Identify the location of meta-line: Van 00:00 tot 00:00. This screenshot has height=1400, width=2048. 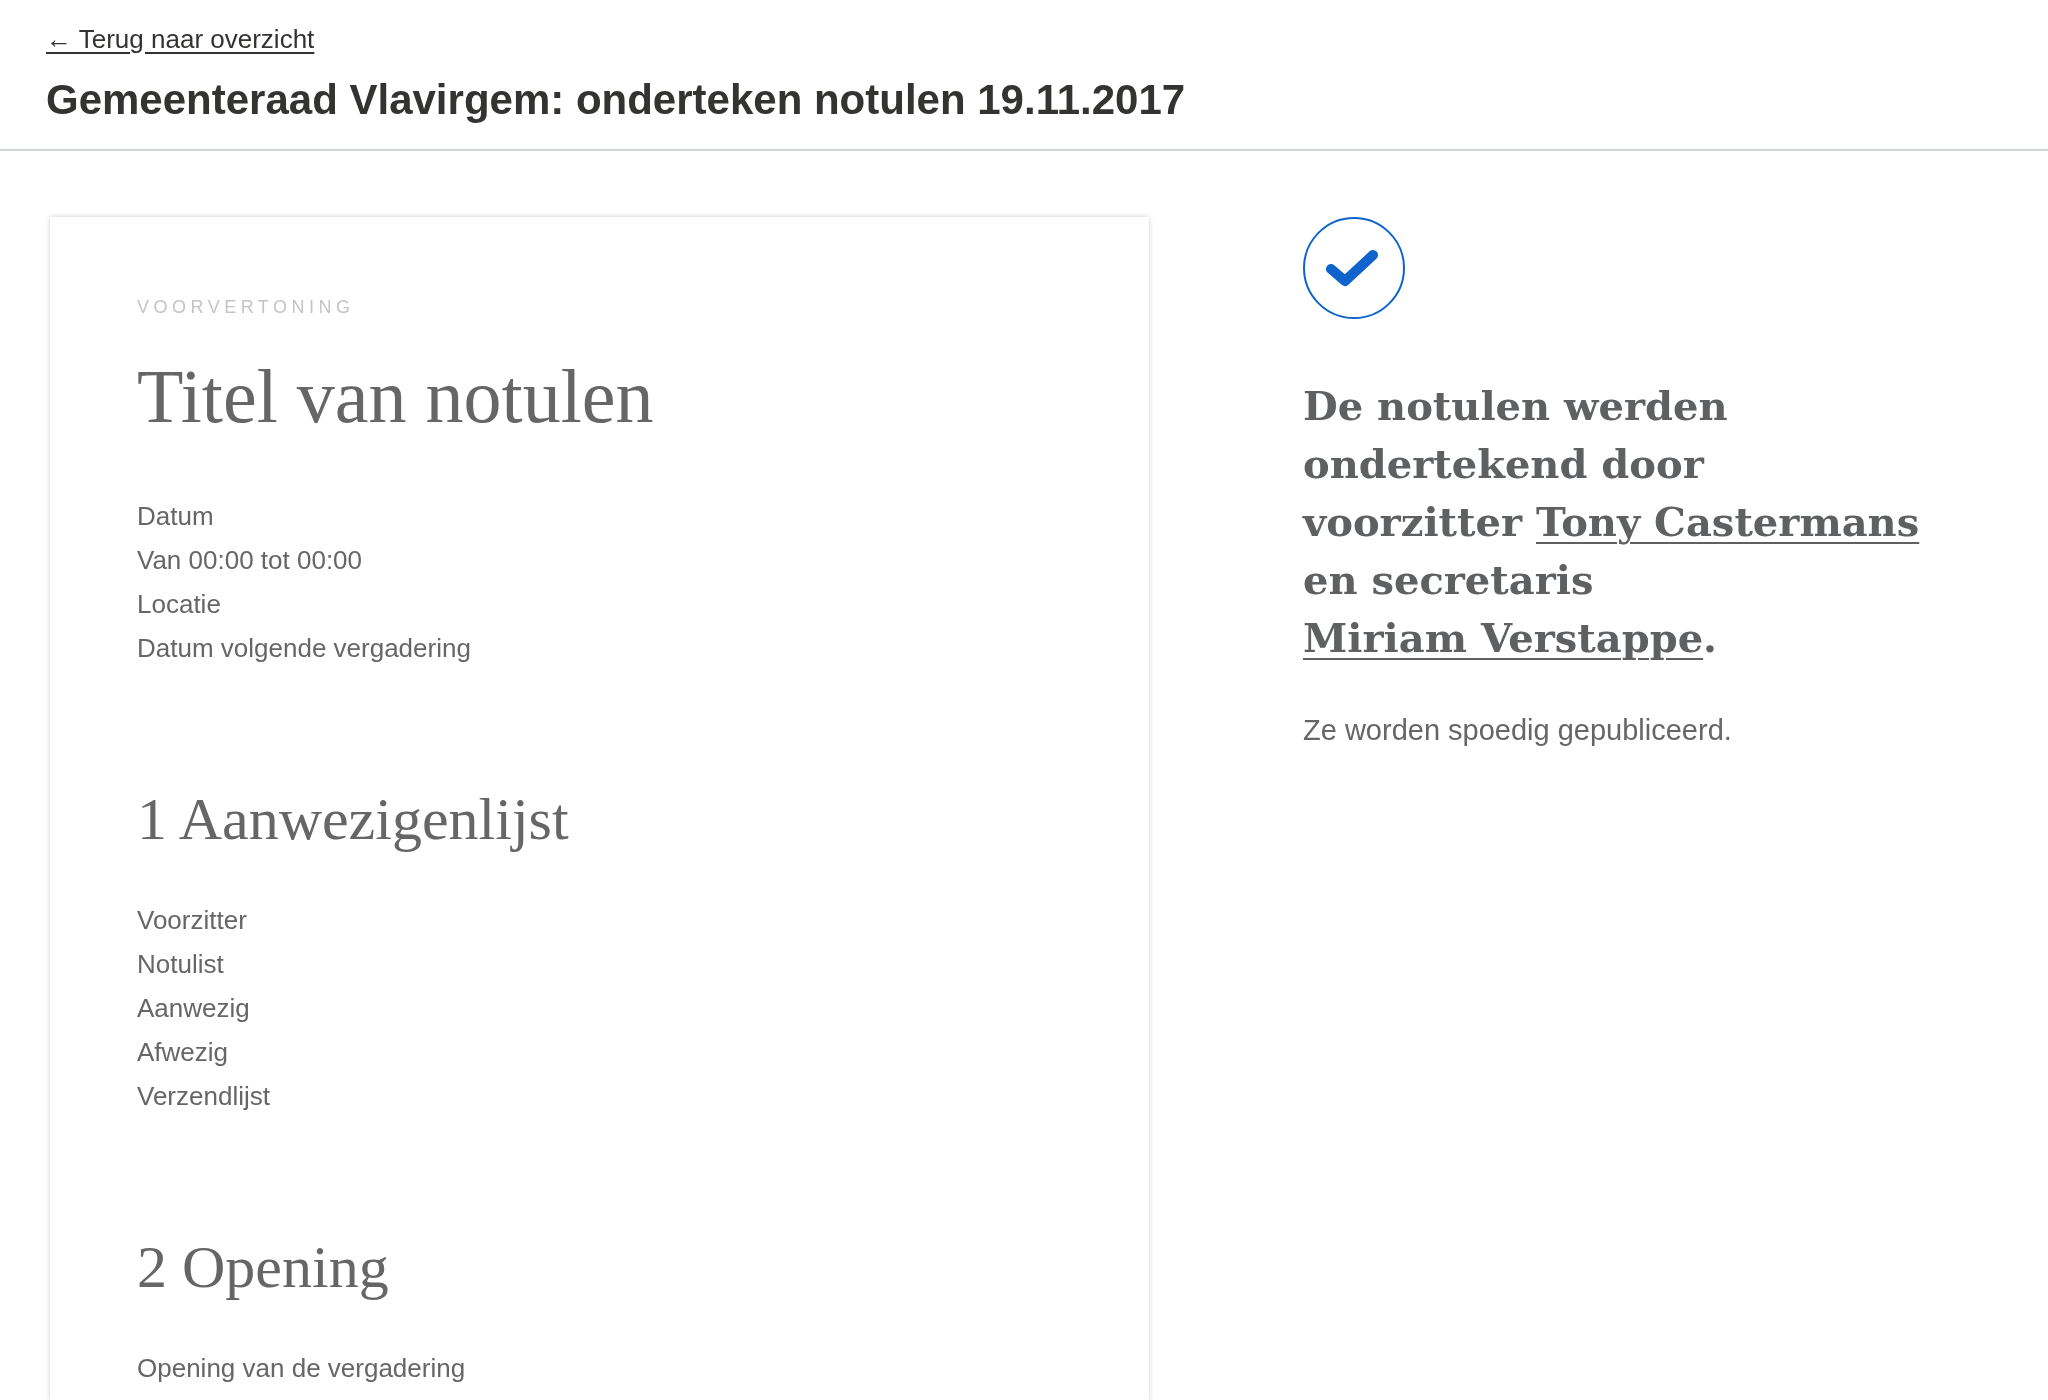
(250, 560).